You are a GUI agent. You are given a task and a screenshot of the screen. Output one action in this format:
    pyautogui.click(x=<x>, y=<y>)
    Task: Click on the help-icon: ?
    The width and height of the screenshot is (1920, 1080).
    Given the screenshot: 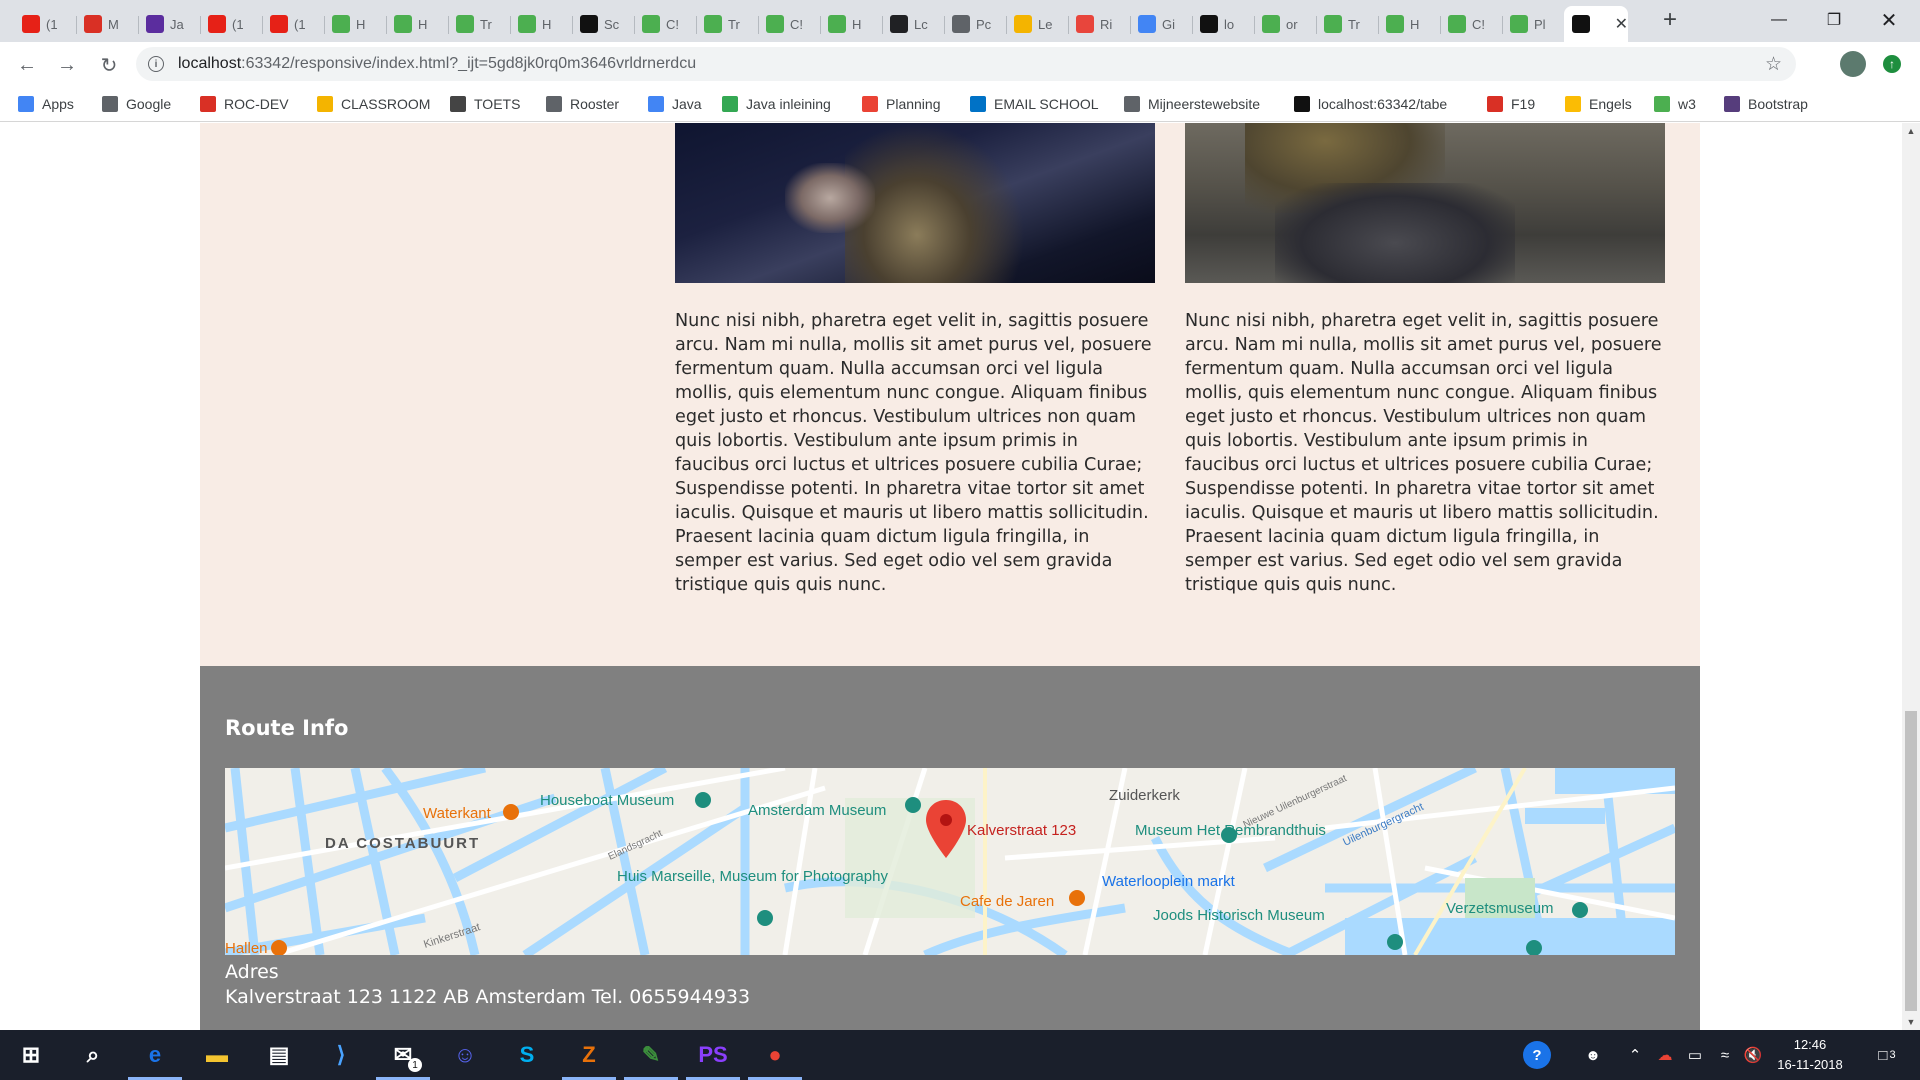 What is the action you would take?
    pyautogui.click(x=1537, y=1055)
    